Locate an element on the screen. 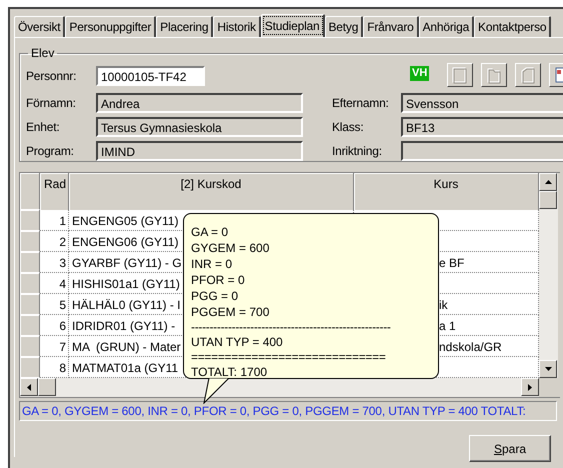 This screenshot has height=468, width=563. up-arrow-icon is located at coordinates (548, 182).